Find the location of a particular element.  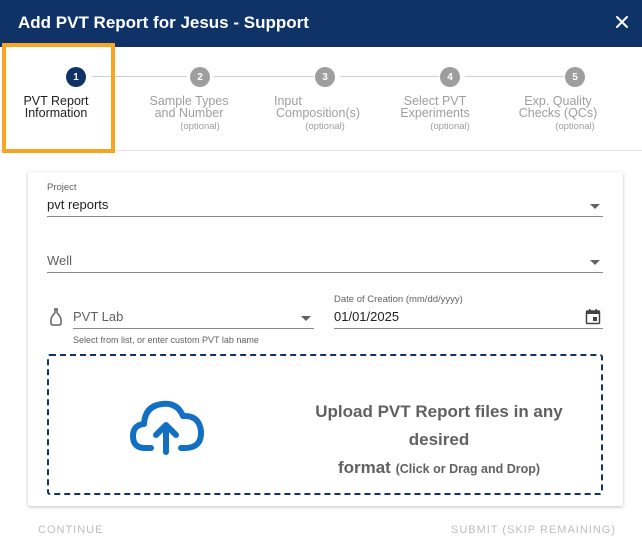

upload-text-line2: format (Click or Drag and Drop) is located at coordinates (439, 468).